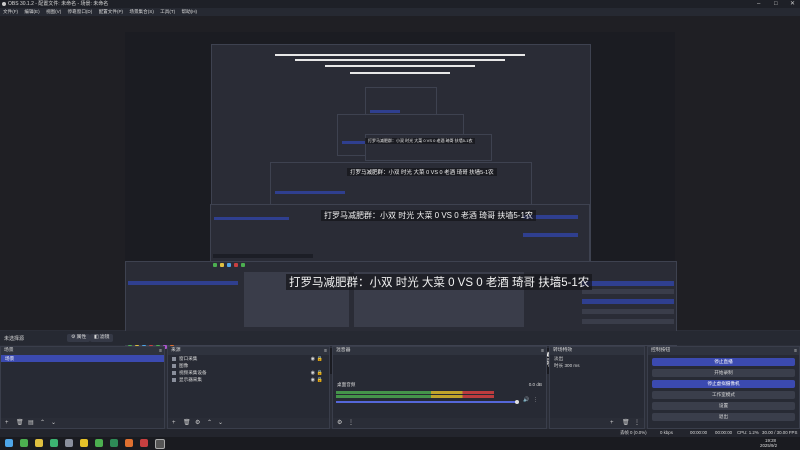 The width and height of the screenshot is (800, 450). Describe the element at coordinates (723, 406) in the screenshot. I see `settings-button: 设置` at that location.